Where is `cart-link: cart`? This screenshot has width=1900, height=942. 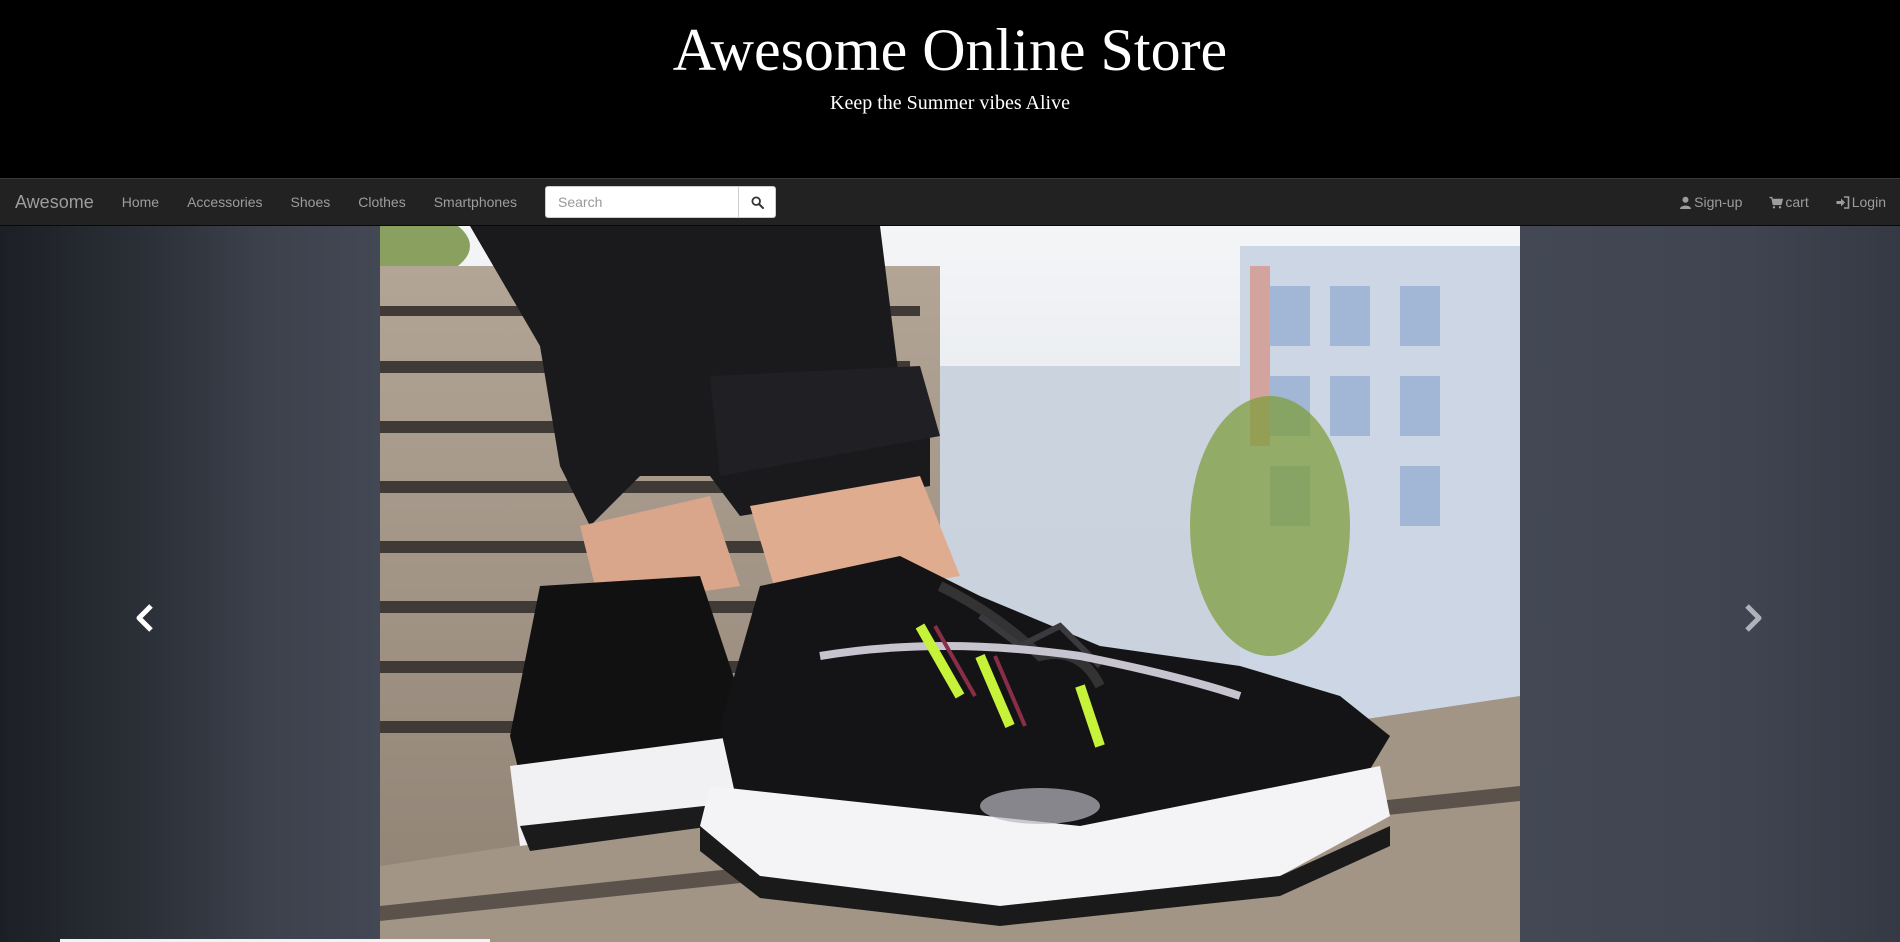 cart-link: cart is located at coordinates (1789, 202).